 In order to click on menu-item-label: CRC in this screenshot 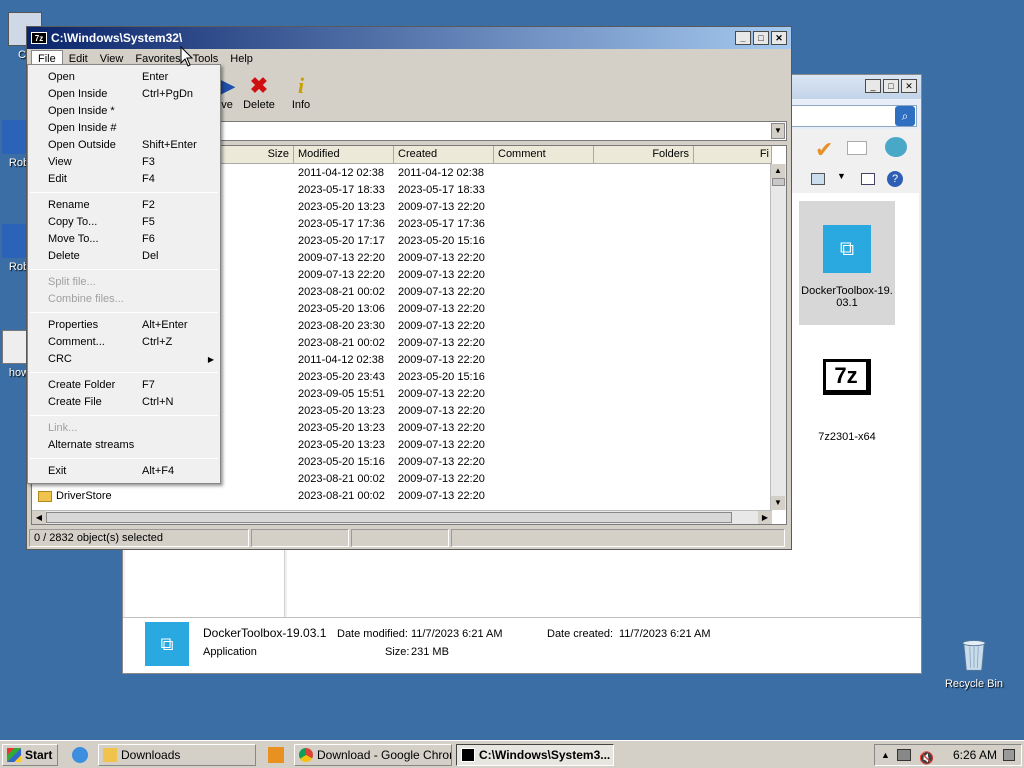, I will do `click(60, 359)`.